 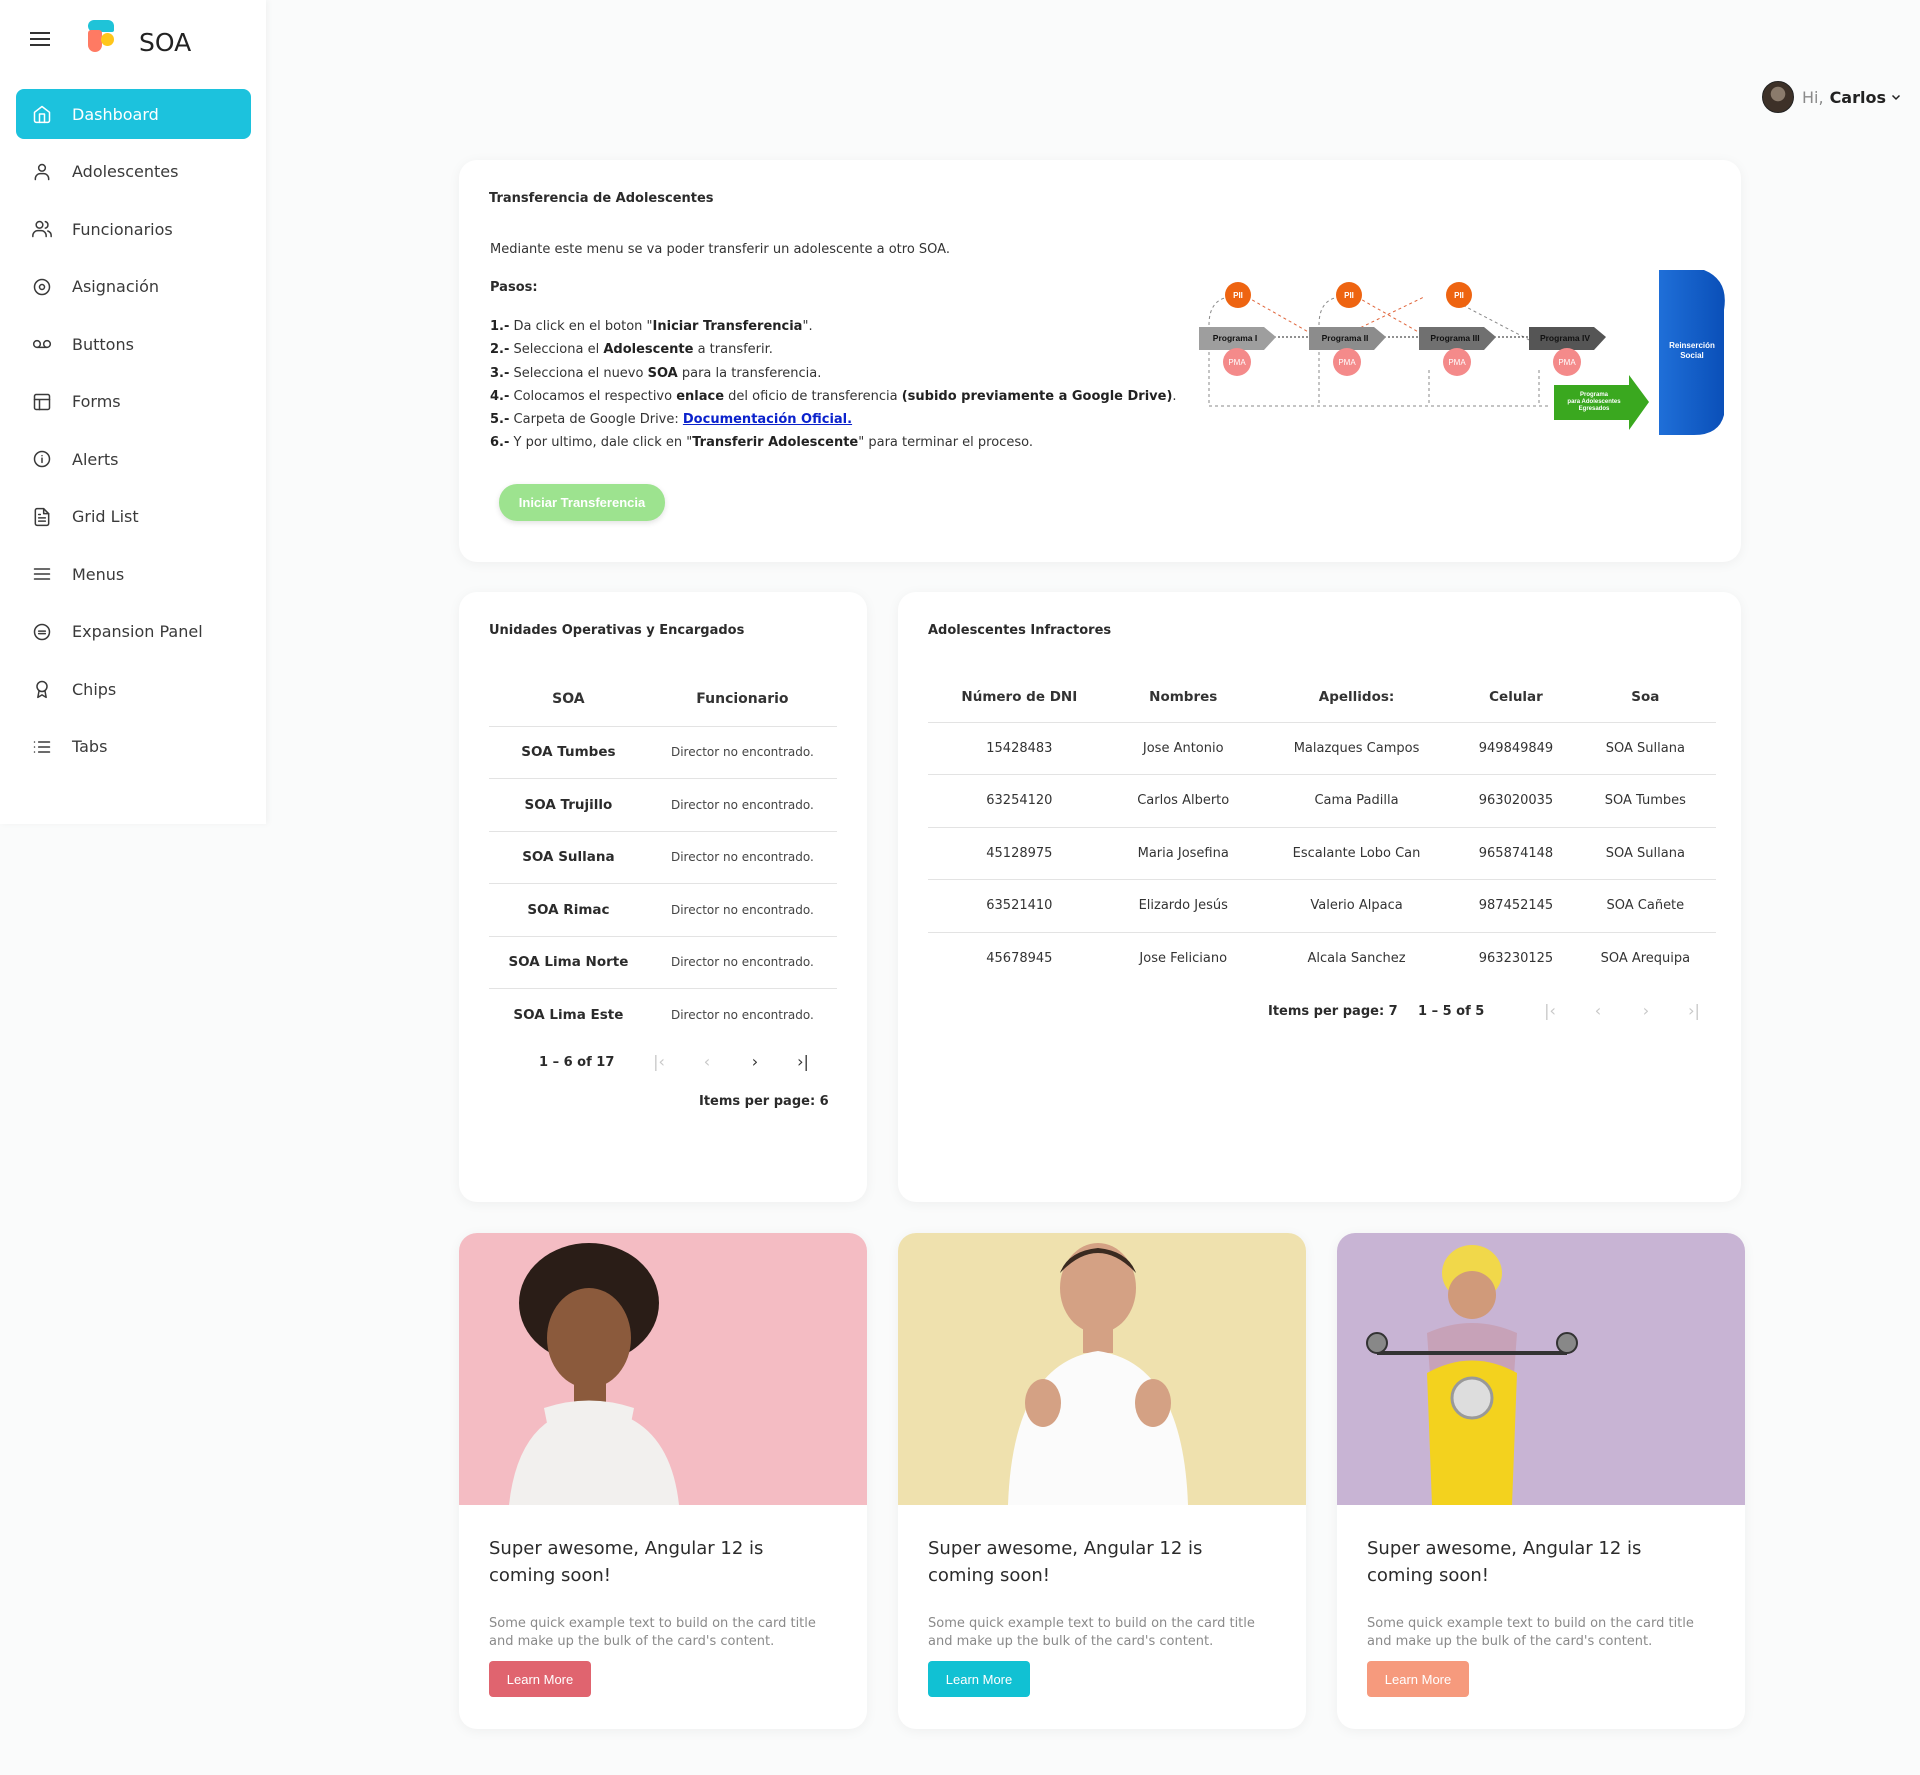 What do you see at coordinates (1516, 853) in the screenshot?
I see `cell-celular: 965874148` at bounding box center [1516, 853].